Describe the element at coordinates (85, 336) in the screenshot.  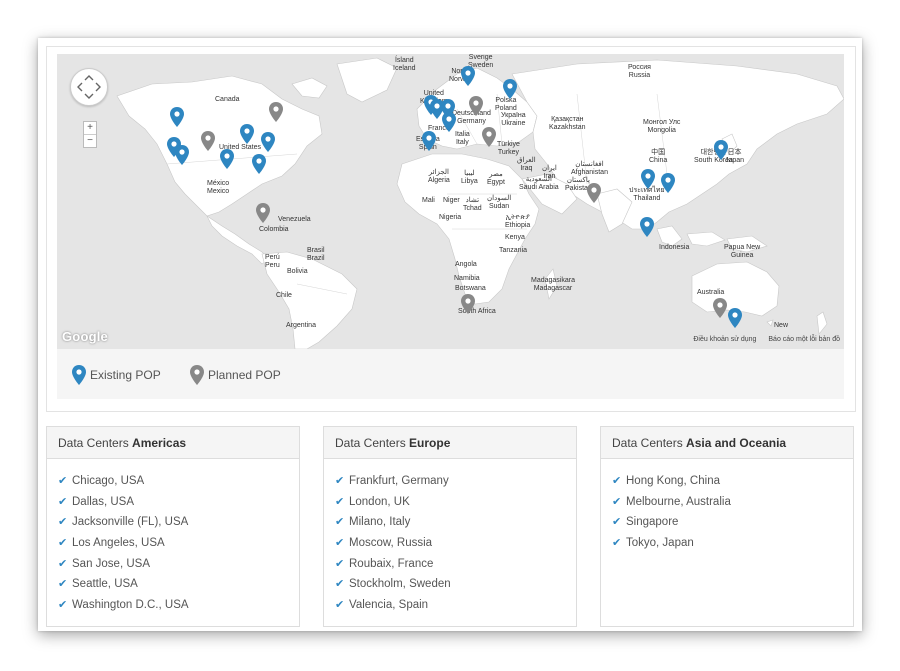
I see `google-logo: Google` at that location.